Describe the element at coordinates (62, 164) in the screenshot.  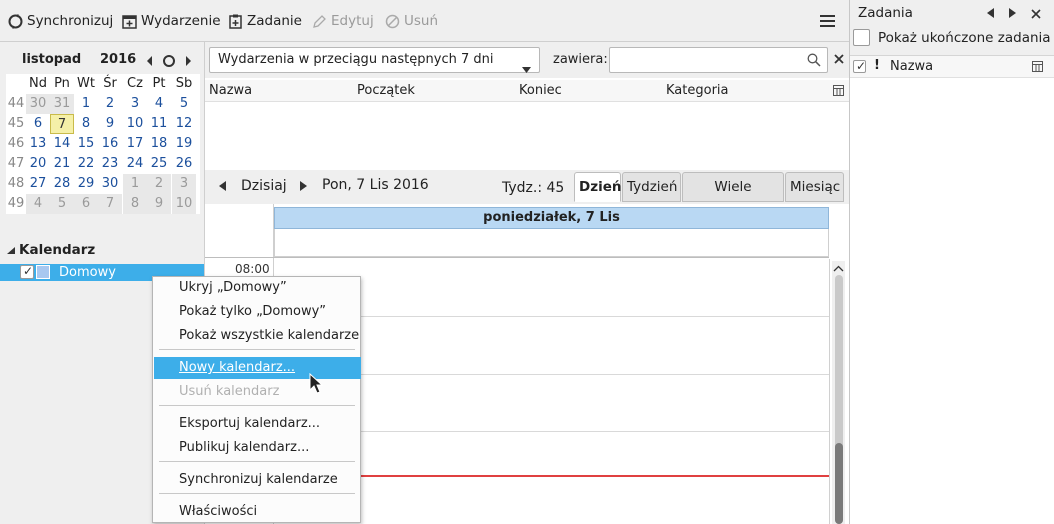
I see `minimonth-day: 21` at that location.